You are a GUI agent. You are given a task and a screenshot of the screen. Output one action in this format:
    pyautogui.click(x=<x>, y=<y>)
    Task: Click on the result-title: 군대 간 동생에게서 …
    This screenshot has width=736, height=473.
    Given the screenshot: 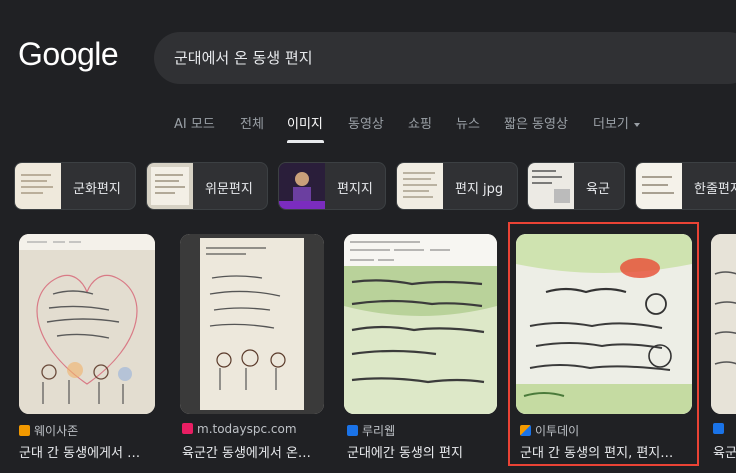 What is the action you would take?
    pyautogui.click(x=89, y=451)
    